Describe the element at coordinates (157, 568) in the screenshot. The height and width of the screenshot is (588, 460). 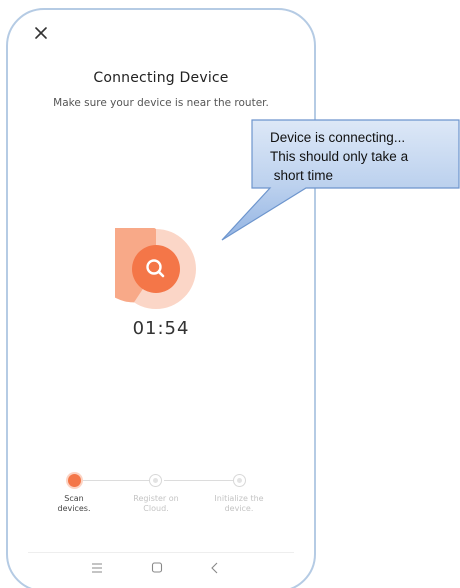
I see `home-square-icon` at that location.